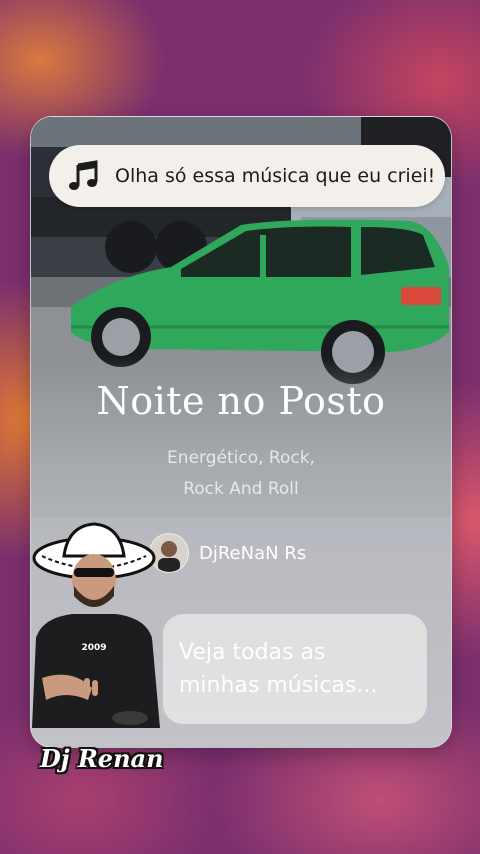 The width and height of the screenshot is (480, 854). I want to click on prompt-bubble: Olha só essa música que eu criei!, so click(247, 176).